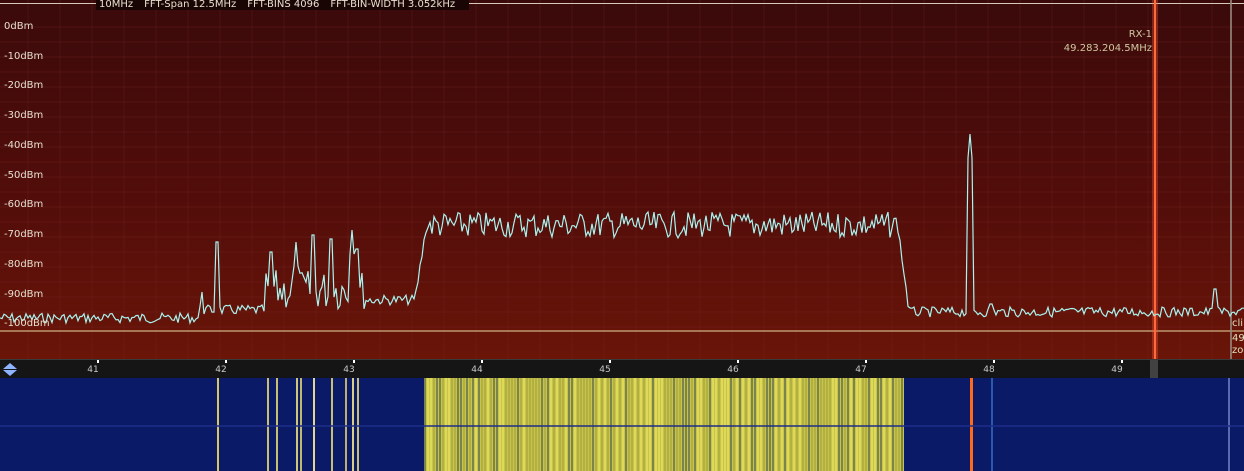 The image size is (1244, 471). I want to click on freq-tick: 45, so click(607, 367).